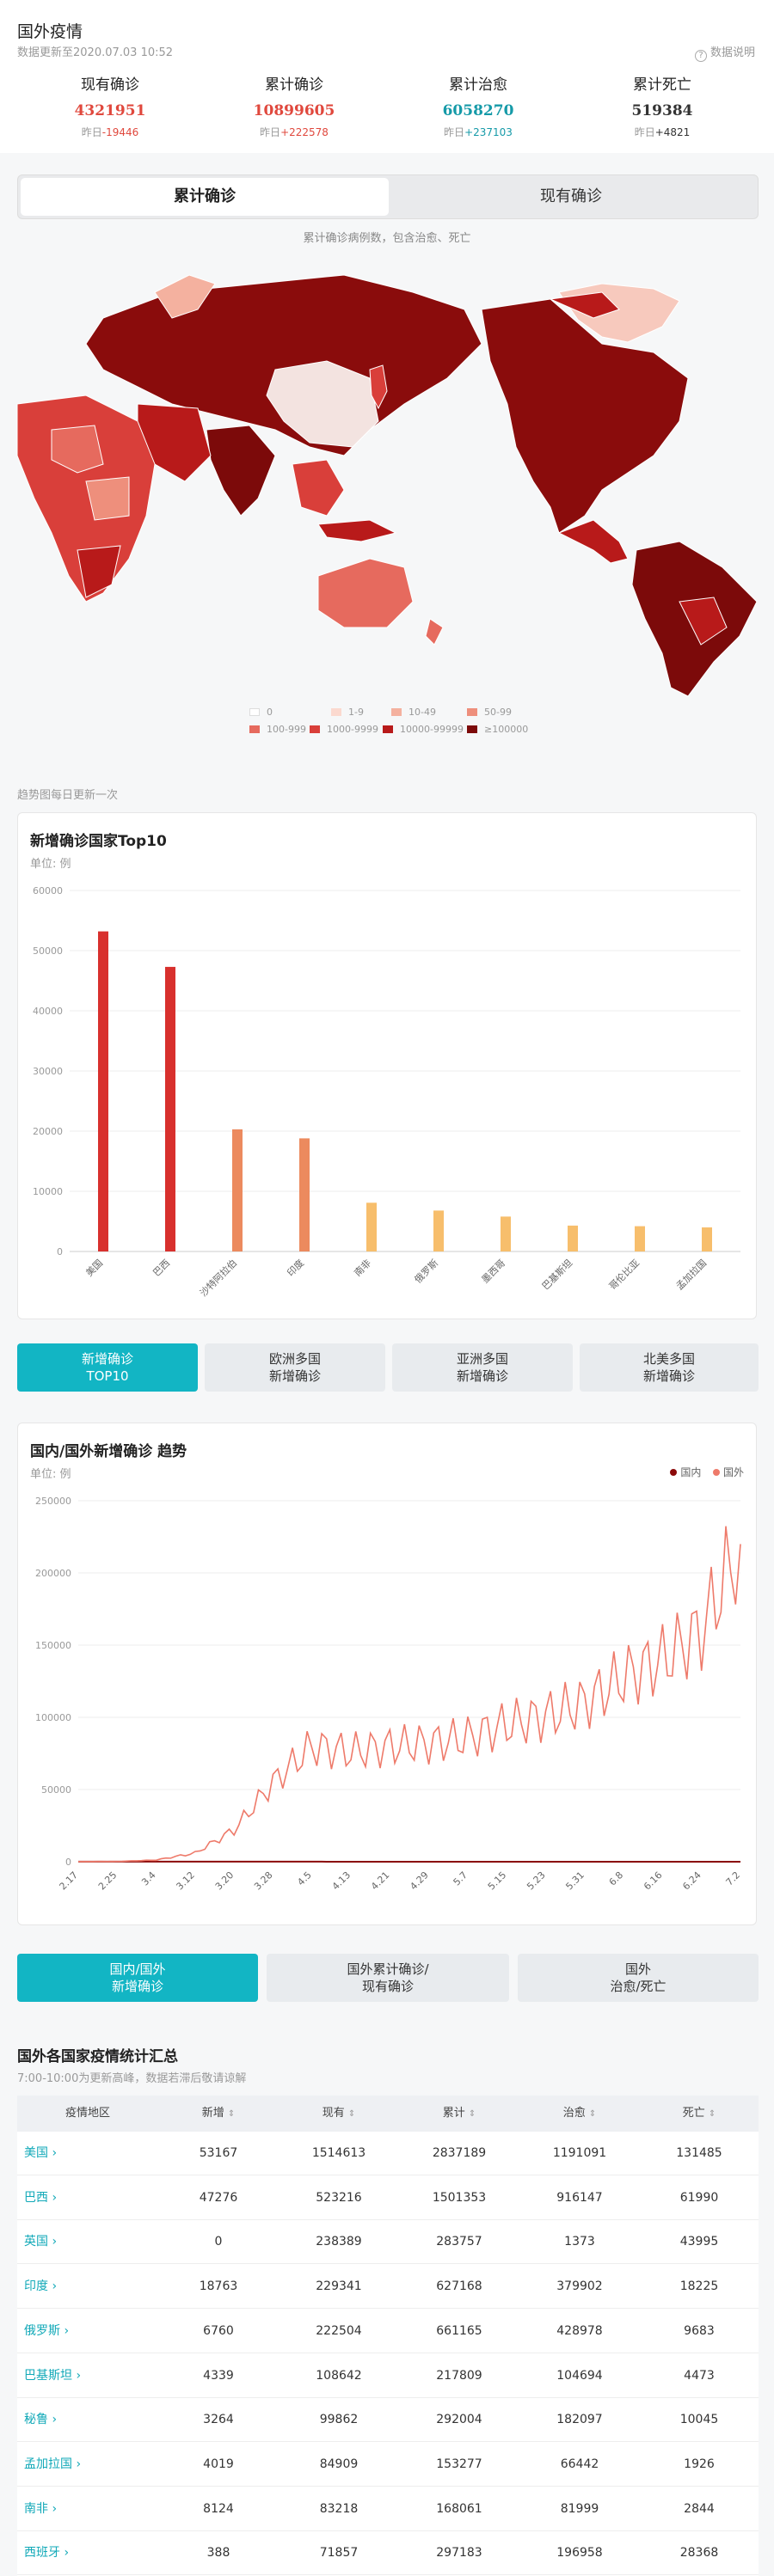  What do you see at coordinates (224, 1881) in the screenshot?
I see `x-tick-label: 3.20` at bounding box center [224, 1881].